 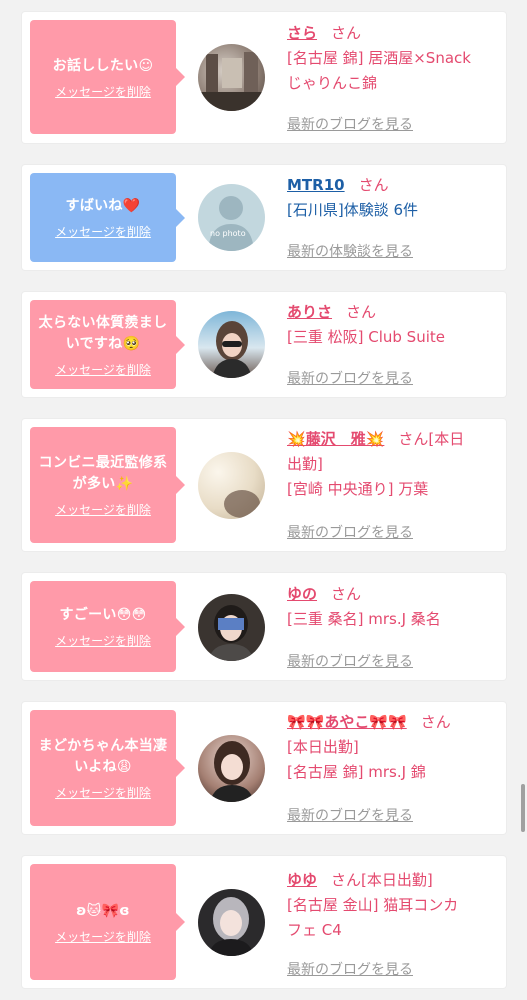 I want to click on profile-info: ありさ さん [三重 松阪] Club Suite, so click(x=393, y=325).